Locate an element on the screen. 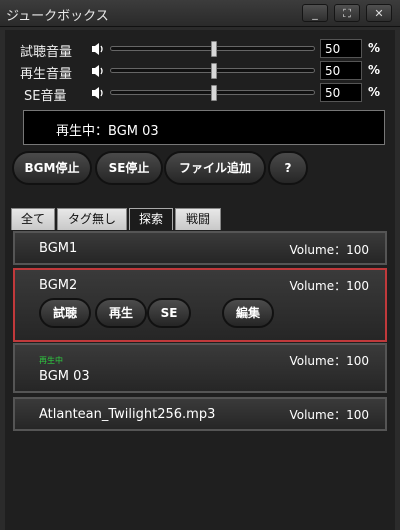  track-title: BGM2 is located at coordinates (58, 285).